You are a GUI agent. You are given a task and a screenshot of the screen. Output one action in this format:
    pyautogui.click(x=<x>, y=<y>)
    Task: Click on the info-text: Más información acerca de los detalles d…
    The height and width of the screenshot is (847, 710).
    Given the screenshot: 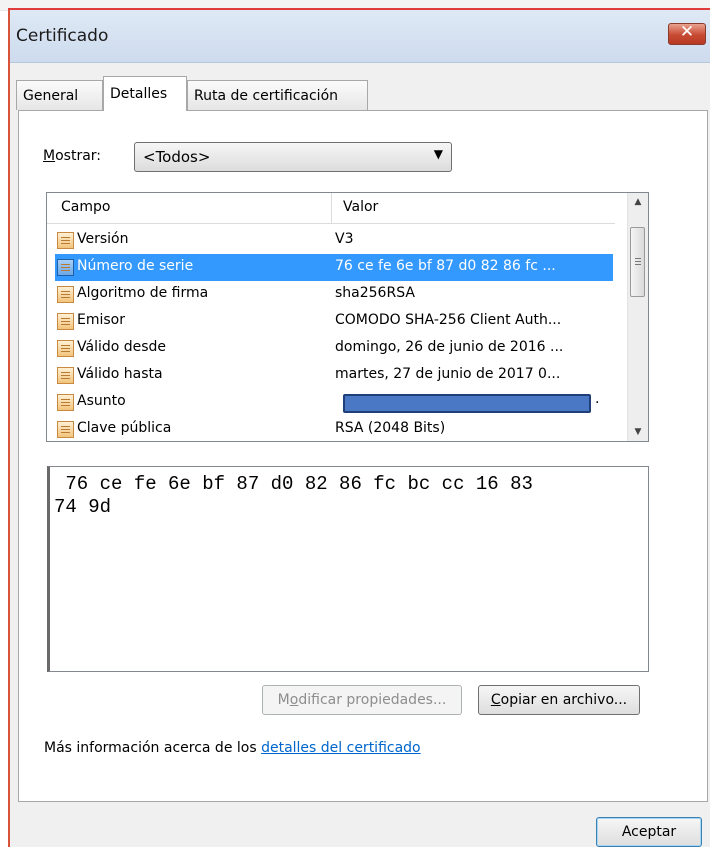 What is the action you would take?
    pyautogui.click(x=232, y=748)
    